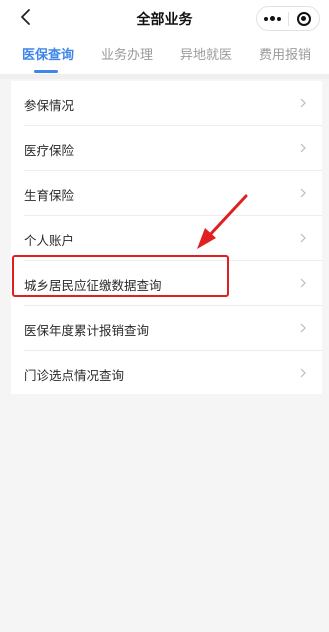 The image size is (329, 632). Describe the element at coordinates (222, 221) in the screenshot. I see `red-pointer-arrow-icon` at that location.